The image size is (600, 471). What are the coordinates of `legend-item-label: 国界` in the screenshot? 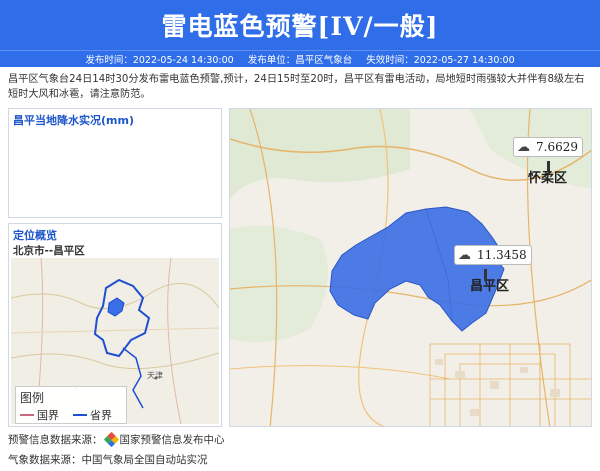 It's located at (48, 415).